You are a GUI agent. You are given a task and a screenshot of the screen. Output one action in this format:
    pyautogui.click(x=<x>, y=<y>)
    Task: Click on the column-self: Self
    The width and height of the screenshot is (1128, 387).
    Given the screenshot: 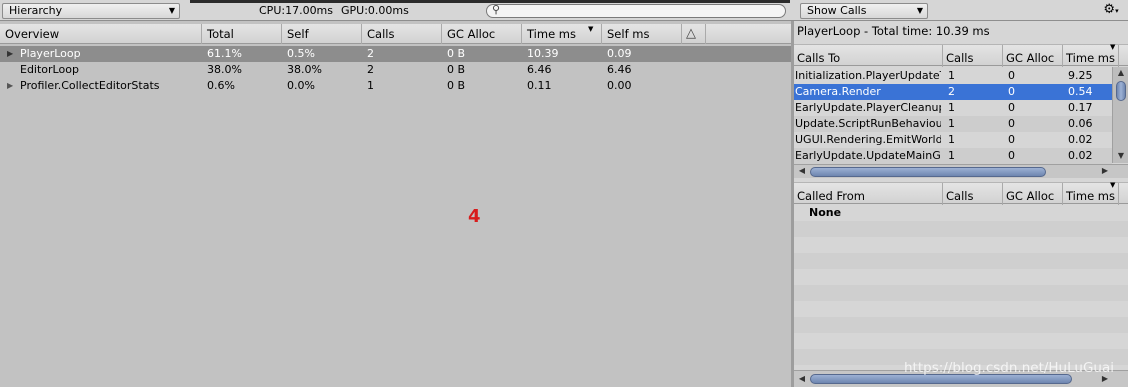 What is the action you would take?
    pyautogui.click(x=322, y=34)
    